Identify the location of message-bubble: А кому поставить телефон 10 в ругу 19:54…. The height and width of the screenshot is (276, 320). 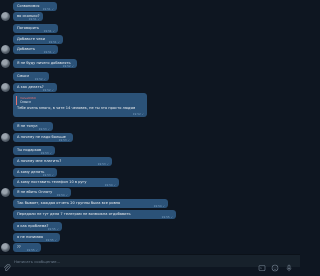
(66, 182).